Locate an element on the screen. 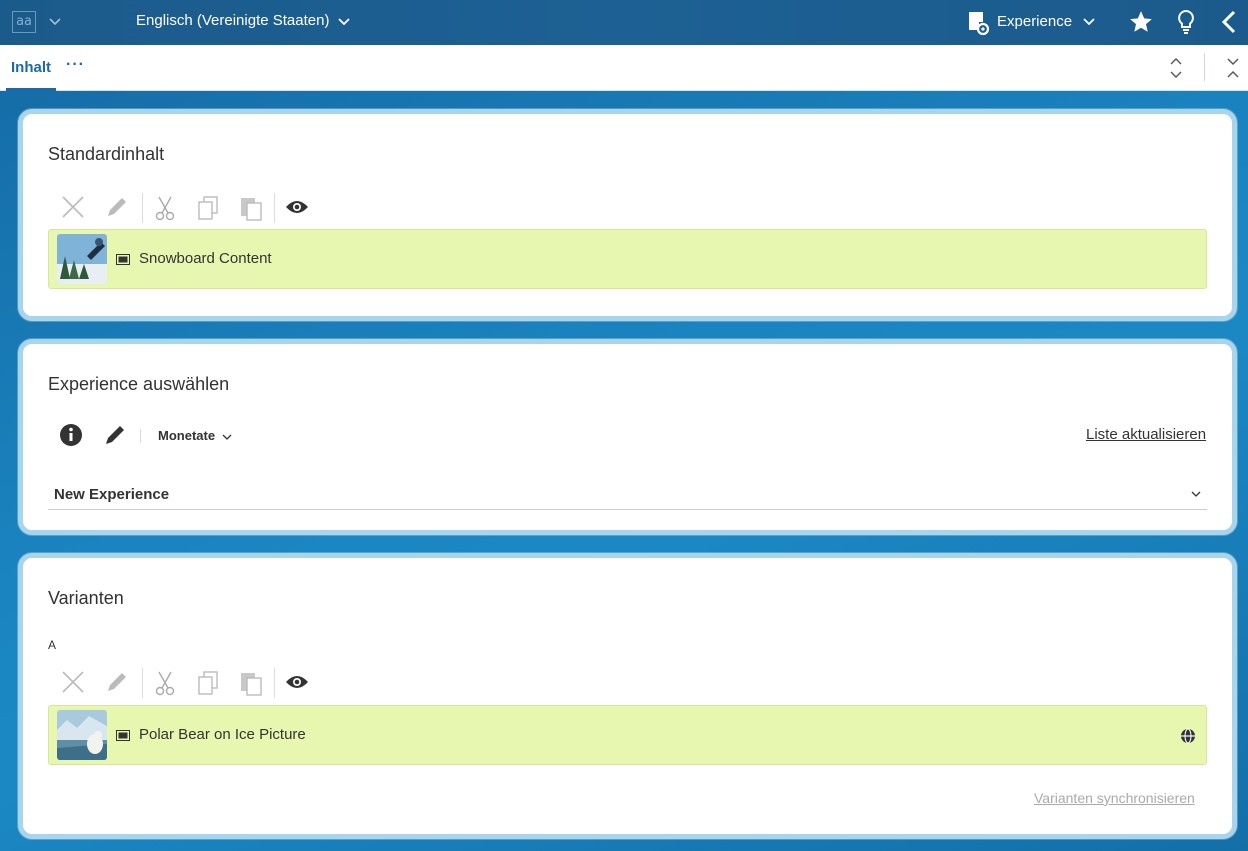 The height and width of the screenshot is (851, 1248). lang-icon: aa is located at coordinates (24, 22).